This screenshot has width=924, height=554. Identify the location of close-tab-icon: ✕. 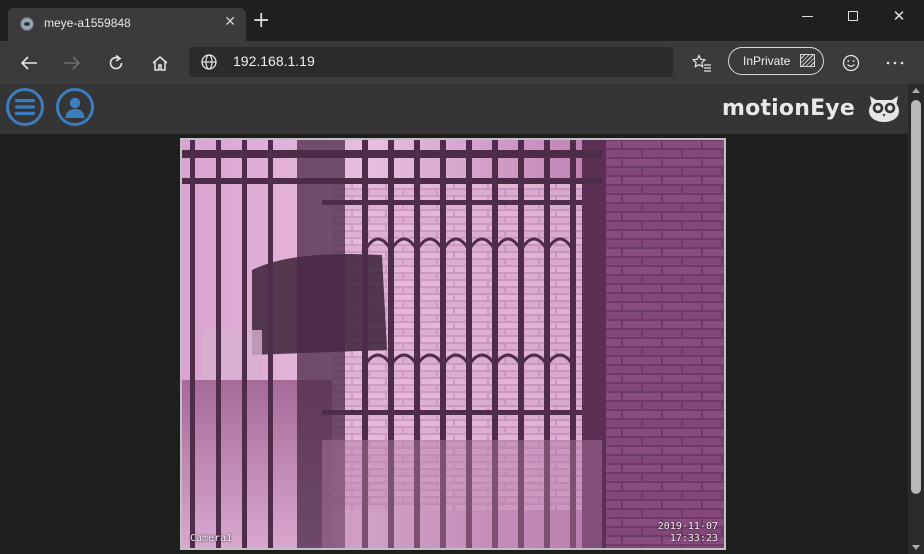
(230, 22).